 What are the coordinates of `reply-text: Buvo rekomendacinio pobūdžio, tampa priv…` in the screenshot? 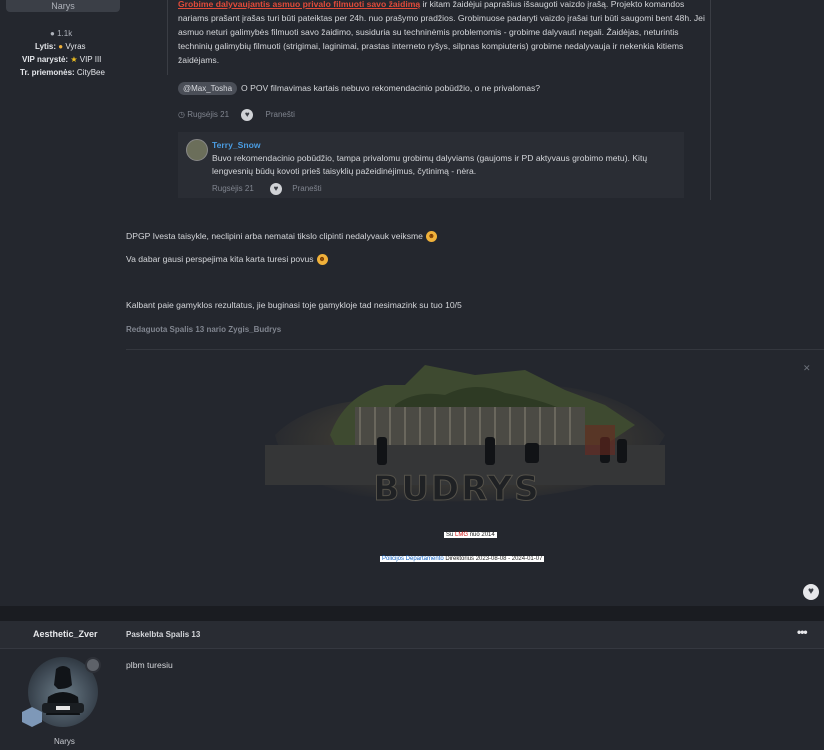 It's located at (430, 164).